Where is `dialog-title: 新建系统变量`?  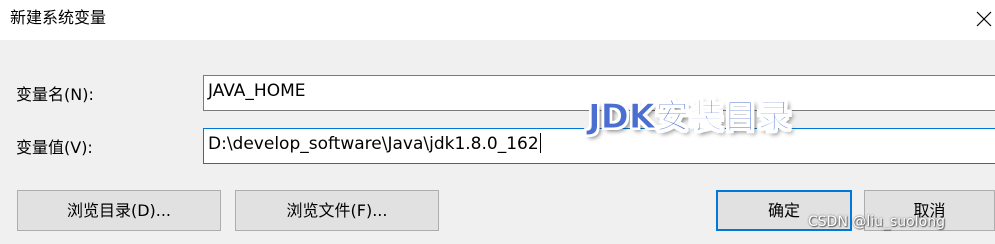 dialog-title: 新建系统变量 is located at coordinates (58, 17).